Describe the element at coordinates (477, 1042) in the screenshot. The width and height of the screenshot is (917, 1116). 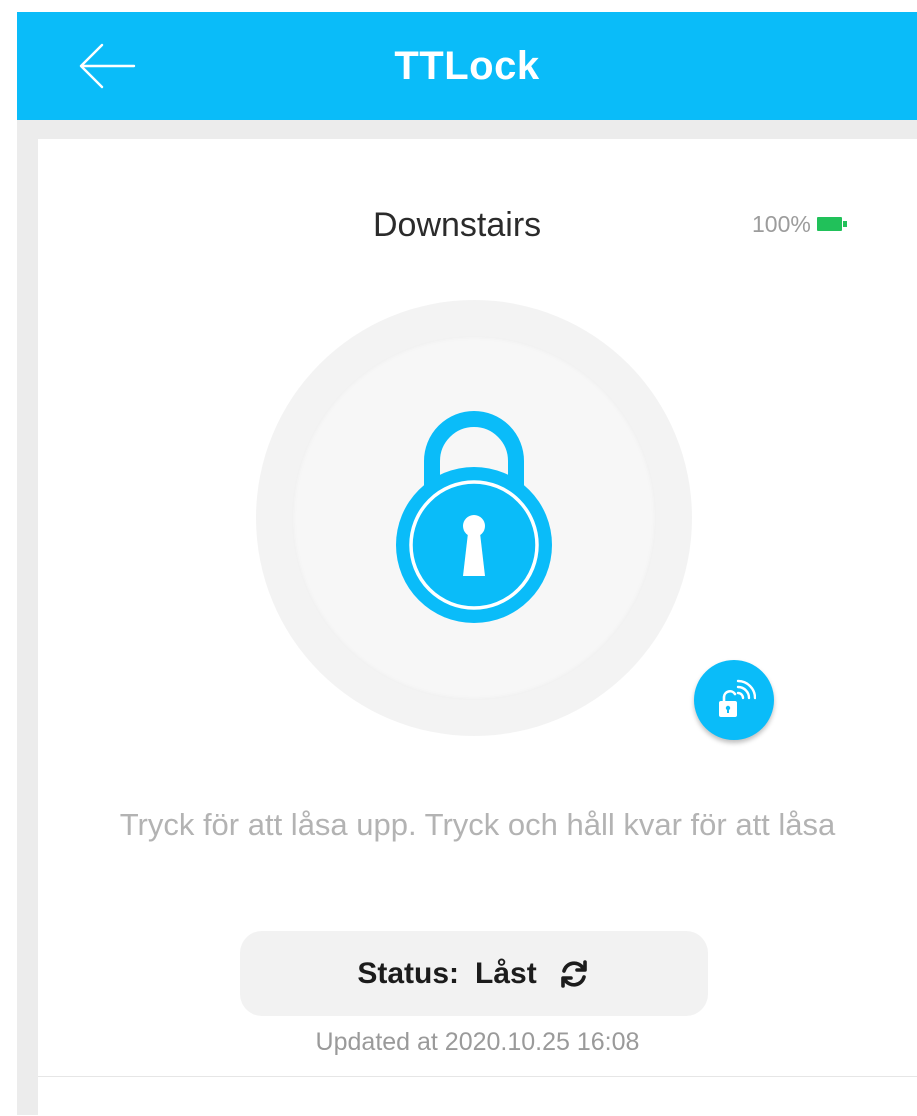
I see `status-updated-time: Updated at 2020.10.25 16:08` at that location.